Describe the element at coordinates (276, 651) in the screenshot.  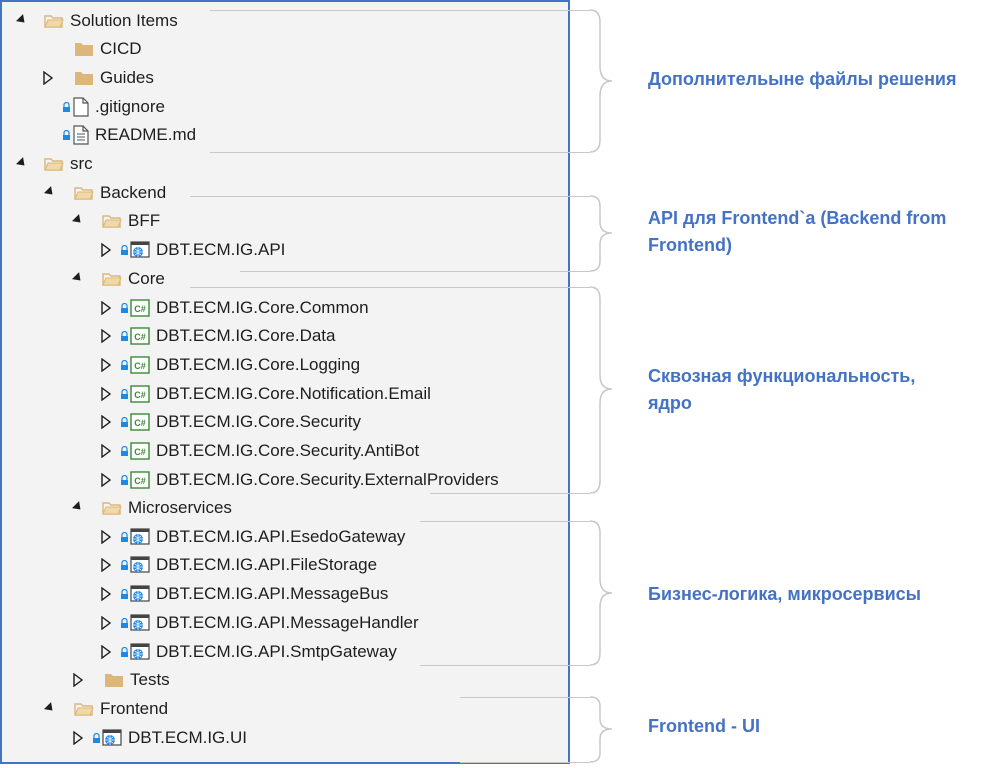
I see `tree-item-label: DBT.ECM.IG.API.SmtpGateway` at that location.